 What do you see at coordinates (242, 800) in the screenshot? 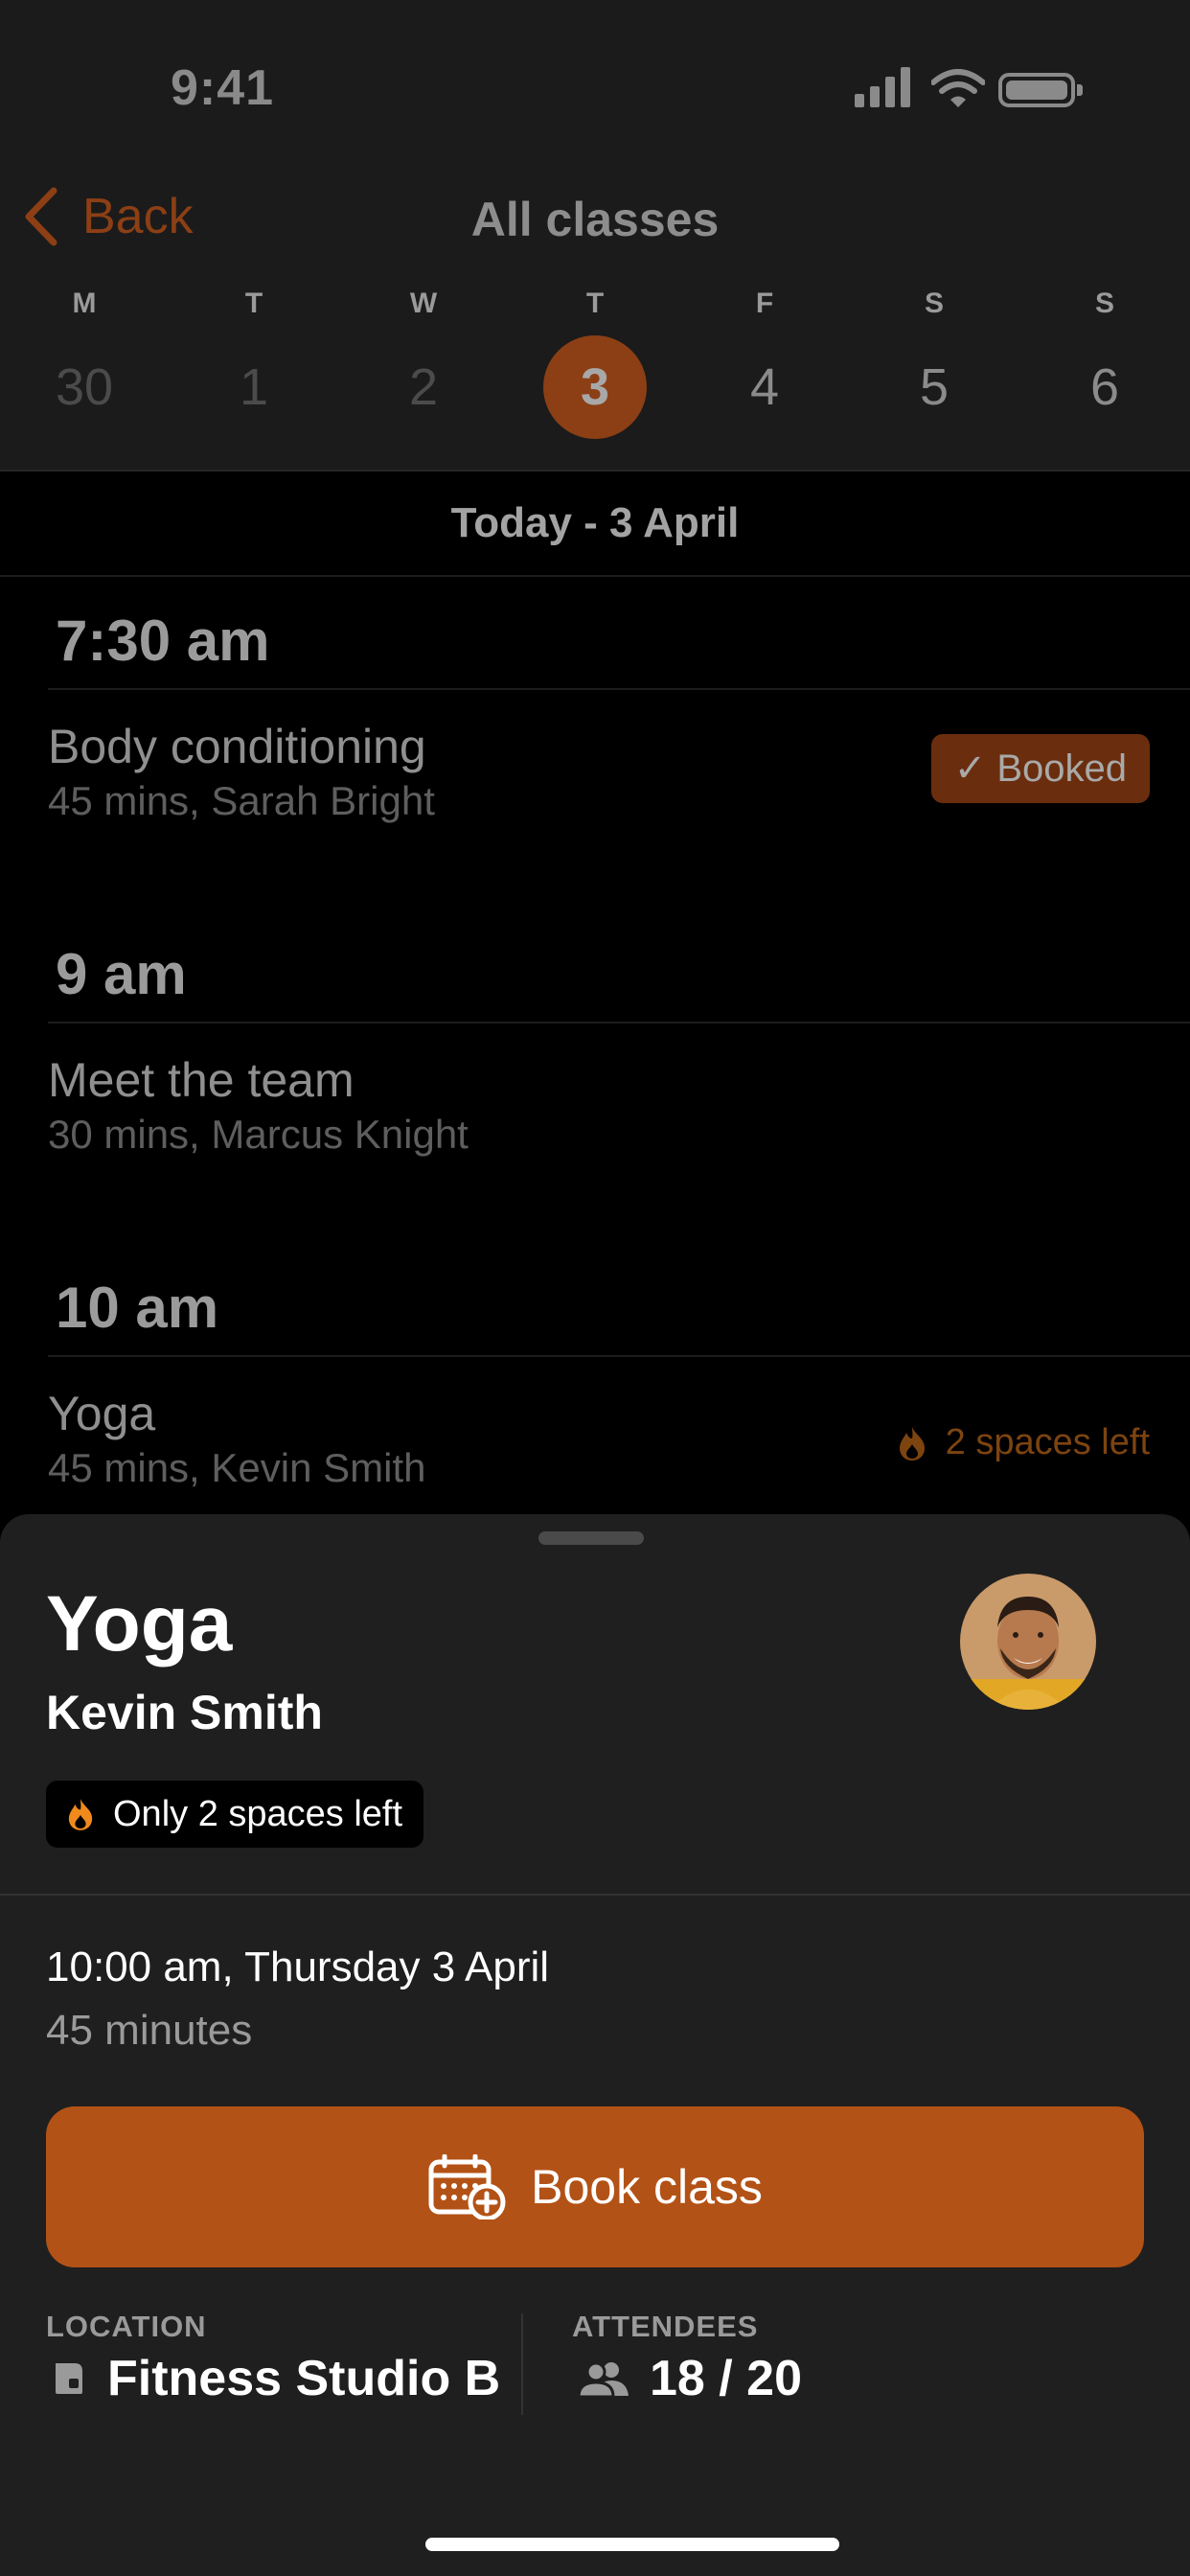
I see `class-meta: 45 mins, Sarah Bright` at bounding box center [242, 800].